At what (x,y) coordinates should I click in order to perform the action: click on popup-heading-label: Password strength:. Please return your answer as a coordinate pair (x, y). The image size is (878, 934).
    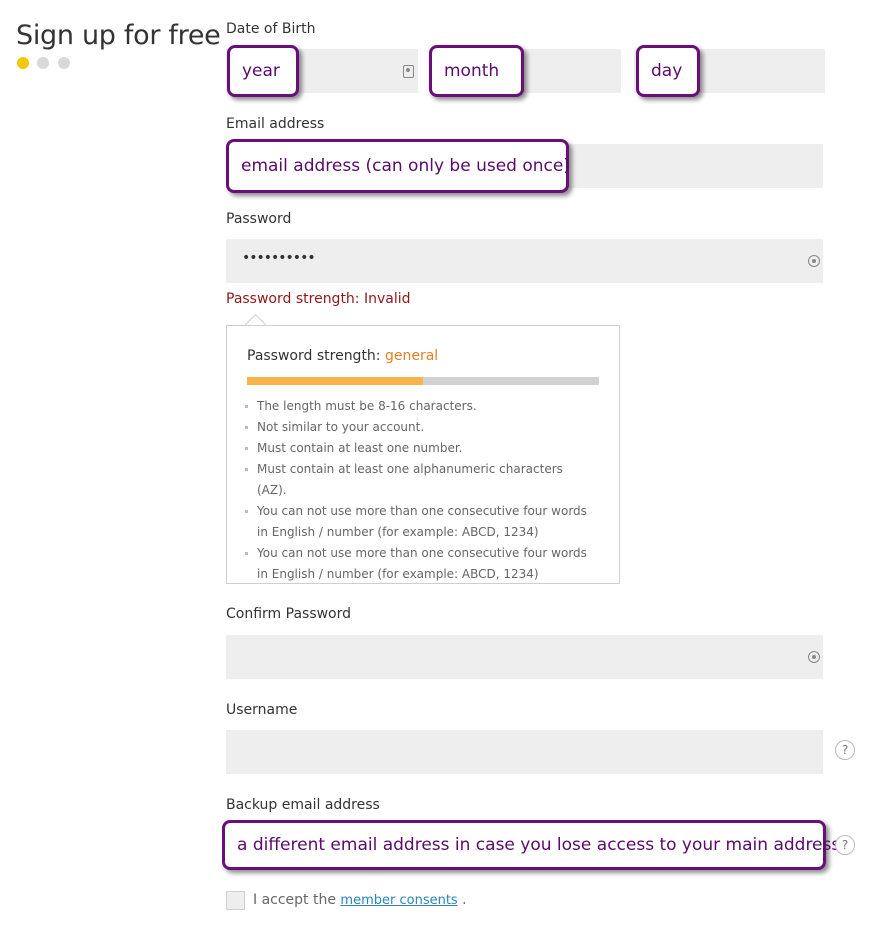
    Looking at the image, I should click on (316, 356).